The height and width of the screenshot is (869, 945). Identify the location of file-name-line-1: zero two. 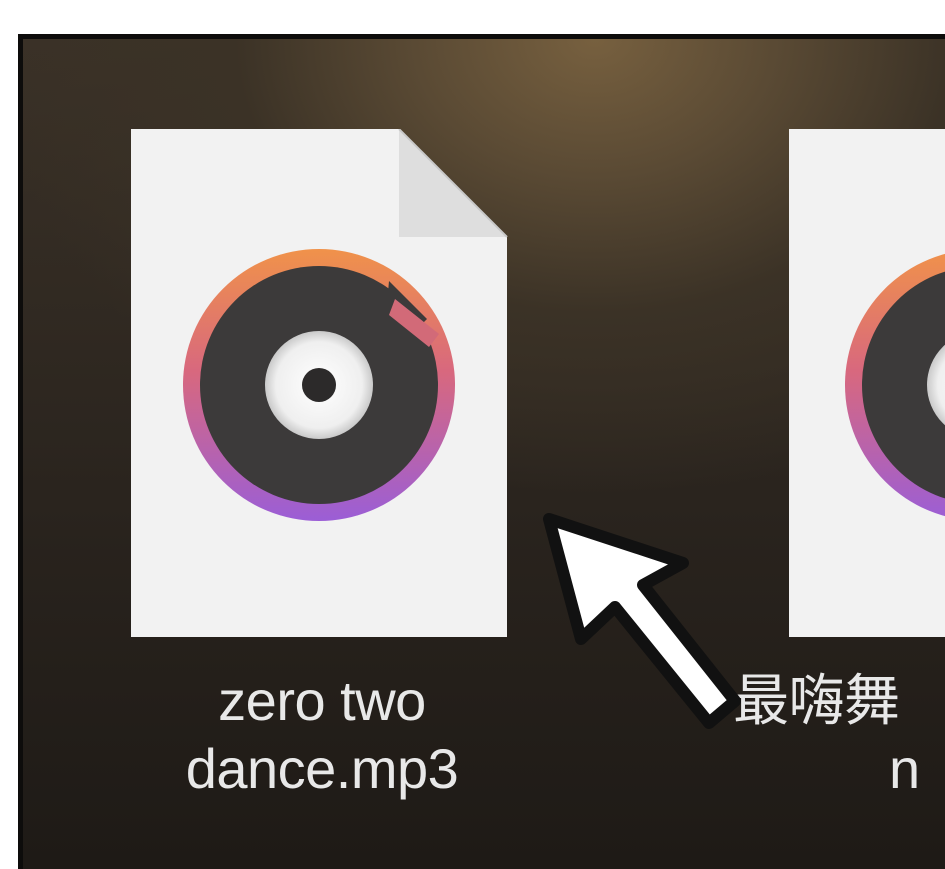
(322, 700).